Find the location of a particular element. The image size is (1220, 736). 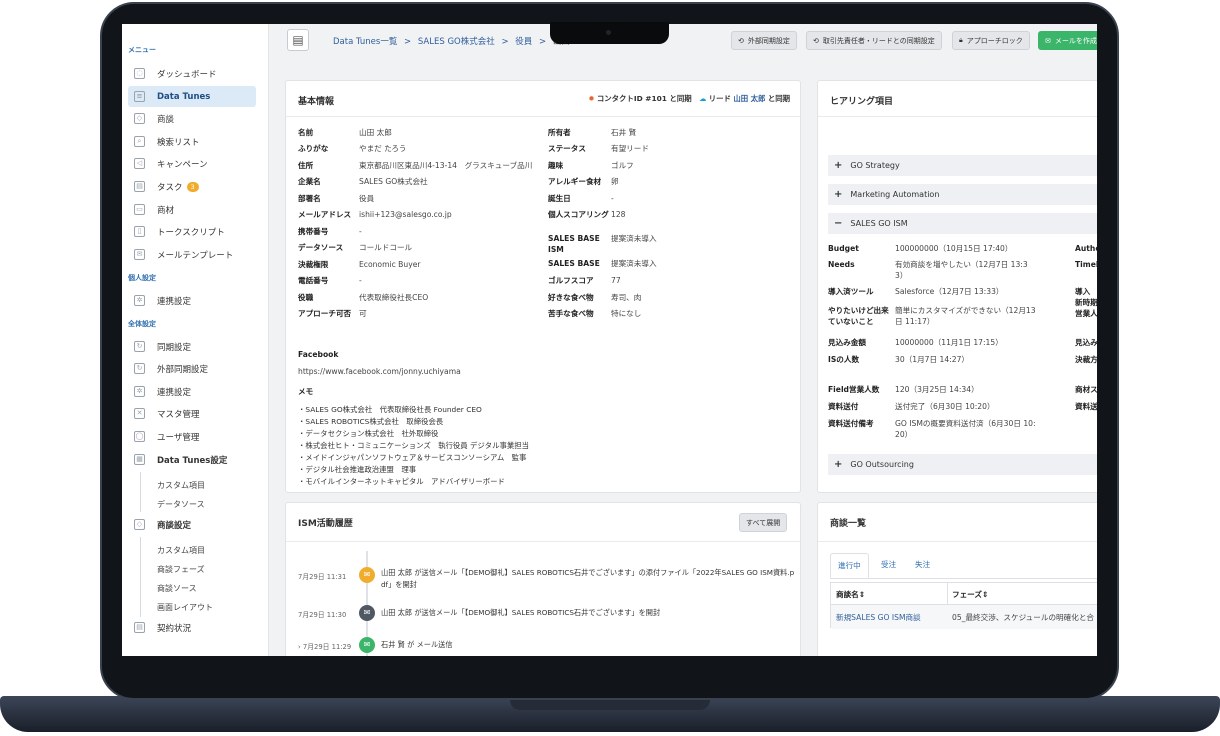

table-icon: ▦ is located at coordinates (139, 459).